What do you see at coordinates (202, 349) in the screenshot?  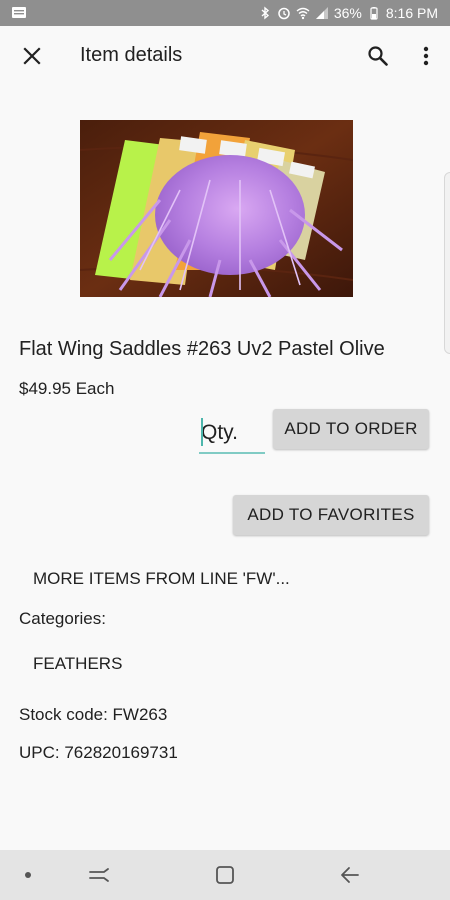 I see `product-title: Flat Wing Saddles #263 Uv2 Pastel Olive` at bounding box center [202, 349].